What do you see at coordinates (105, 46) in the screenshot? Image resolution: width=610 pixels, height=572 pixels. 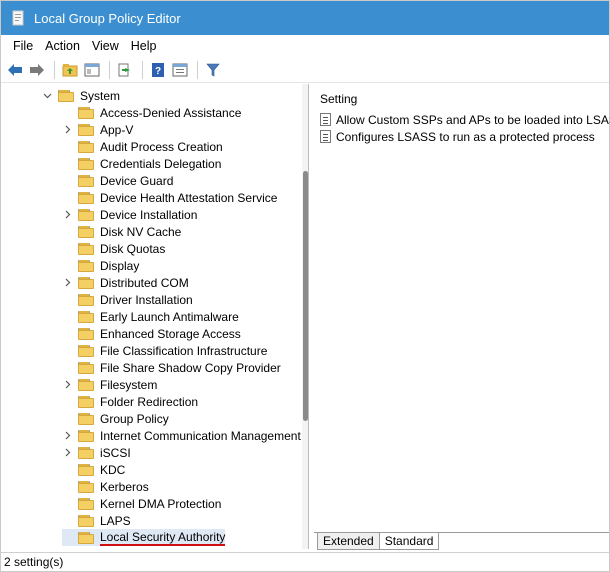 I see `menu-view: View` at bounding box center [105, 46].